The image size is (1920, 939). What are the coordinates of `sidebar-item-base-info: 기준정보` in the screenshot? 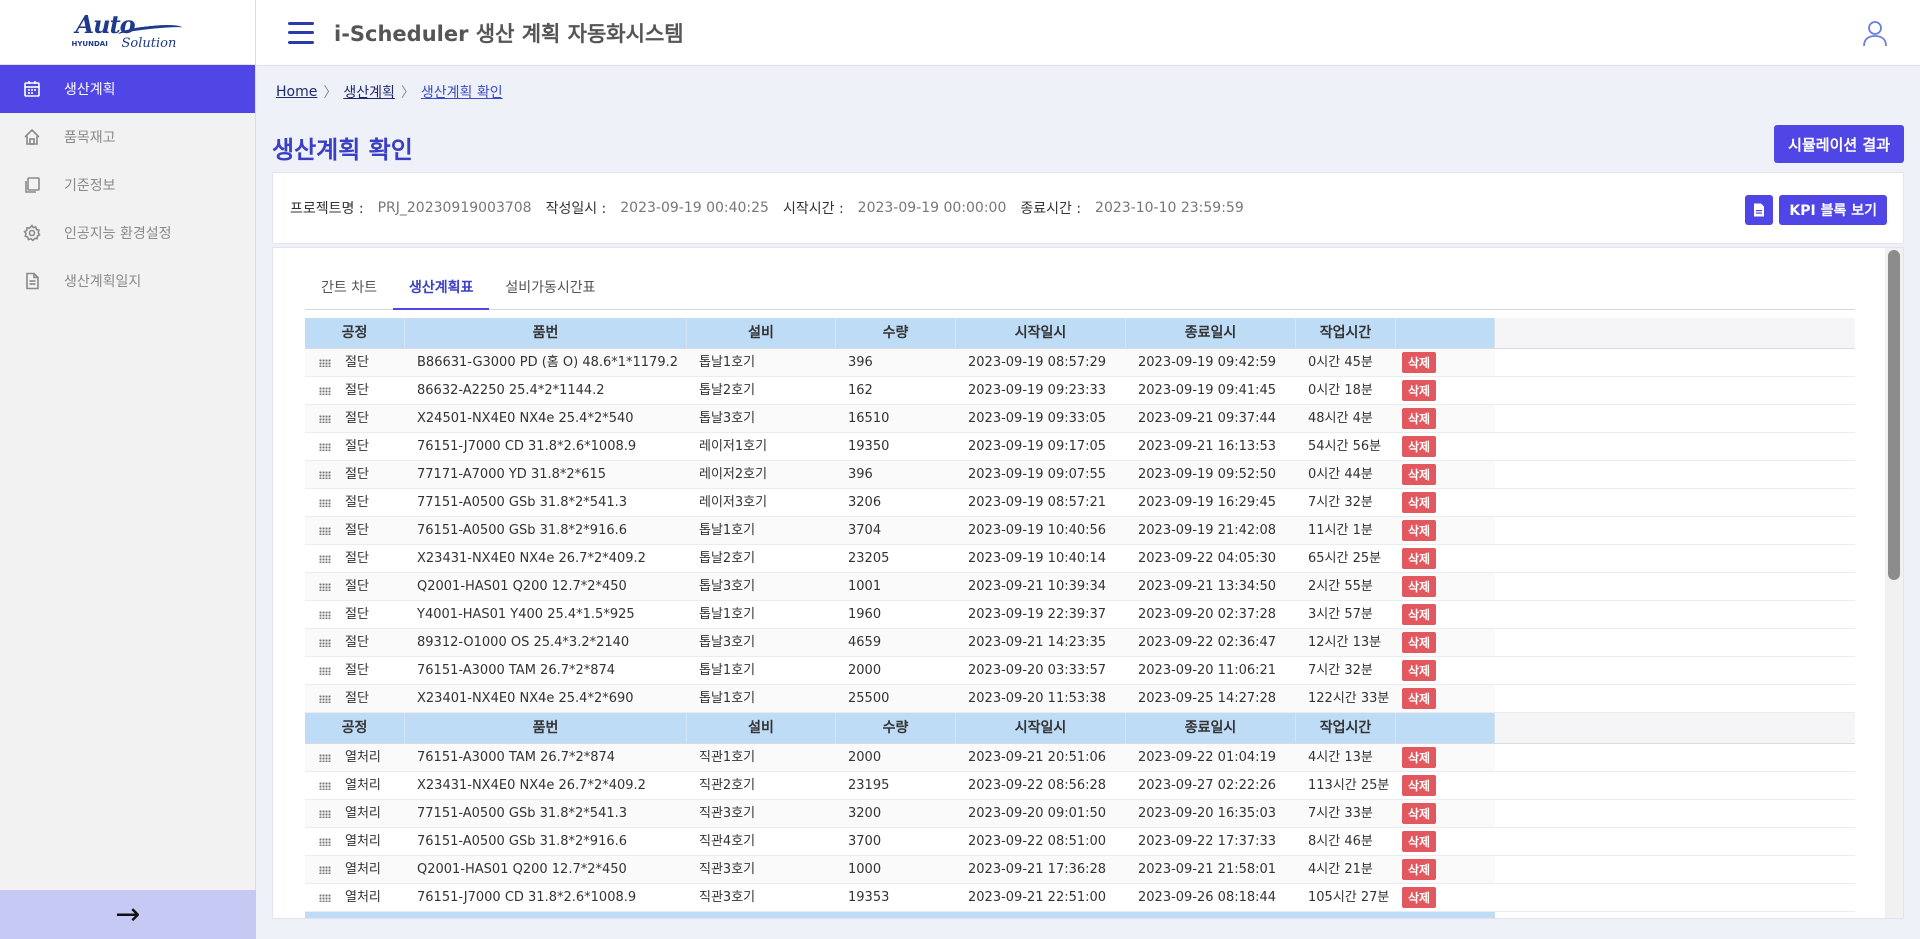 It's located at (127, 185).